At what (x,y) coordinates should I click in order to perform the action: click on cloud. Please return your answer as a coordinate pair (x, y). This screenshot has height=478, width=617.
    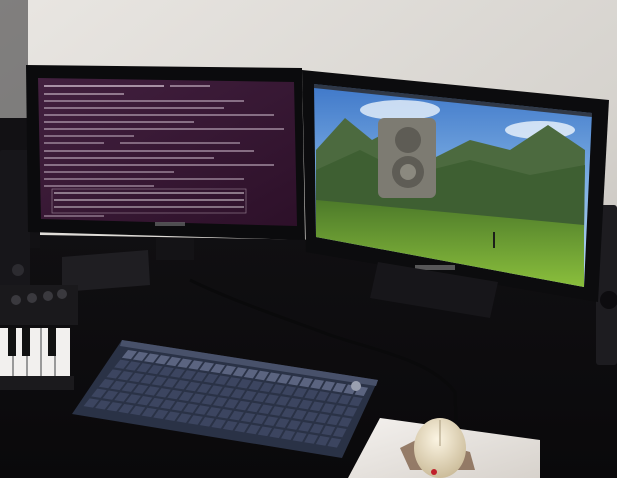
    Looking at the image, I should click on (400, 110).